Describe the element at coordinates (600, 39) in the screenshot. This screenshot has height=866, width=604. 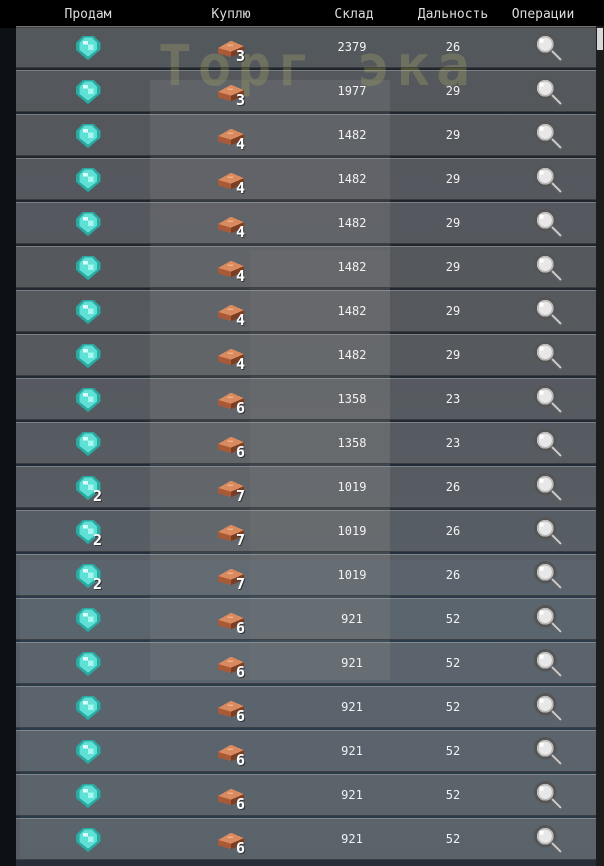
I see `scrollbar-thumb` at that location.